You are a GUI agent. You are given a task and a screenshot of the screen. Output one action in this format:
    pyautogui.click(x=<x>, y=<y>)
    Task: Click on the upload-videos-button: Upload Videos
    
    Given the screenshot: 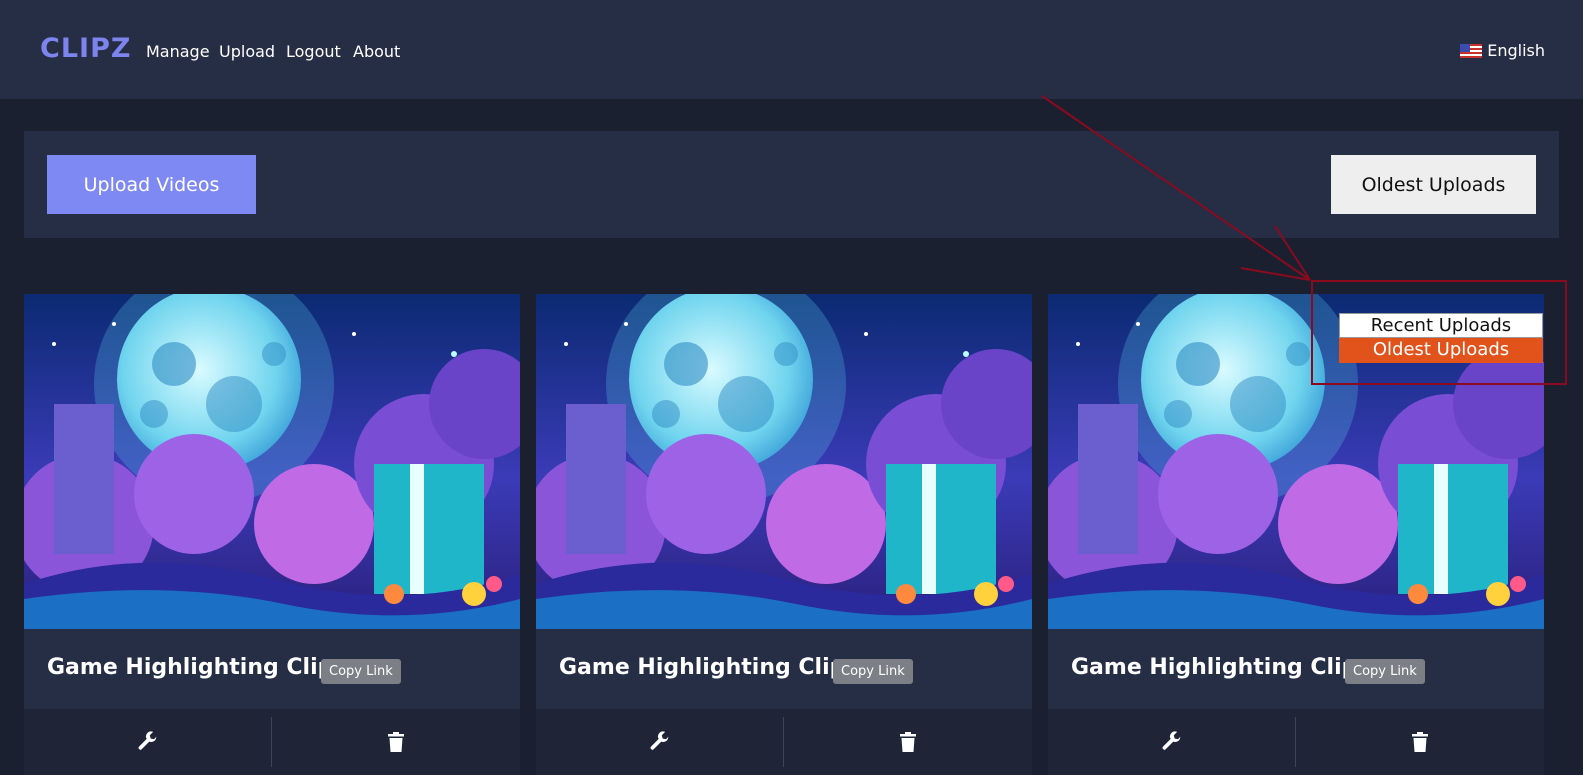 What is the action you would take?
    pyautogui.click(x=151, y=184)
    